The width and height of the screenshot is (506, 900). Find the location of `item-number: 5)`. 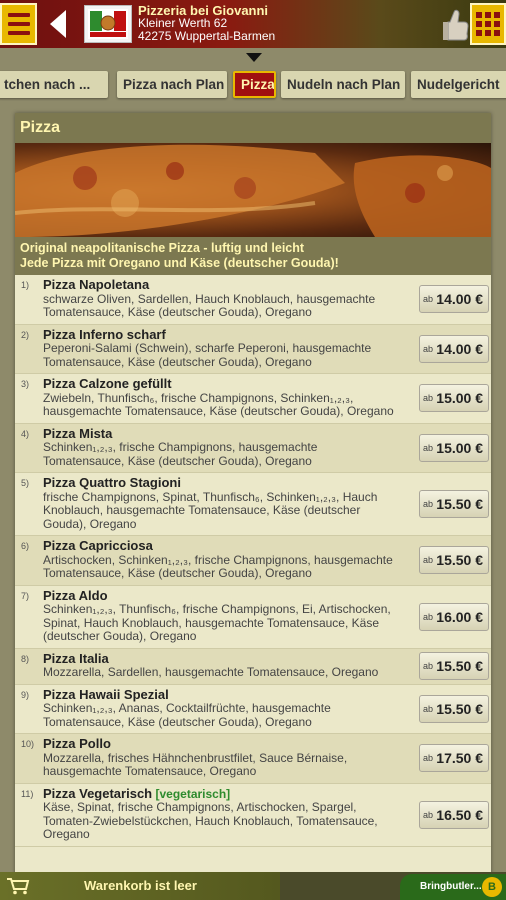

item-number: 5) is located at coordinates (25, 483).